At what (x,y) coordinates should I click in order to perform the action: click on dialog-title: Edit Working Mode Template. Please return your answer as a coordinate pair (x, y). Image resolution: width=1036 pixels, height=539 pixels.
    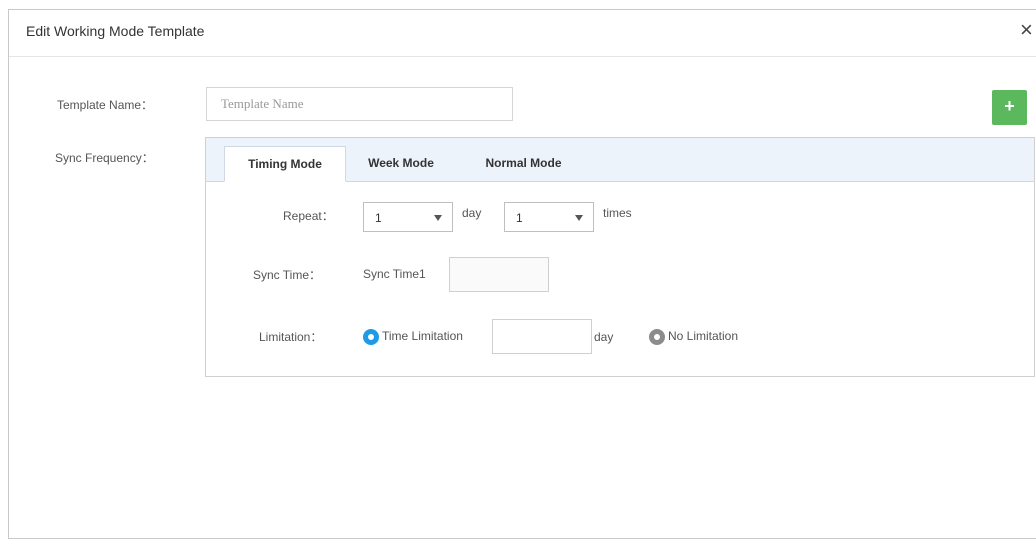
    Looking at the image, I should click on (115, 31).